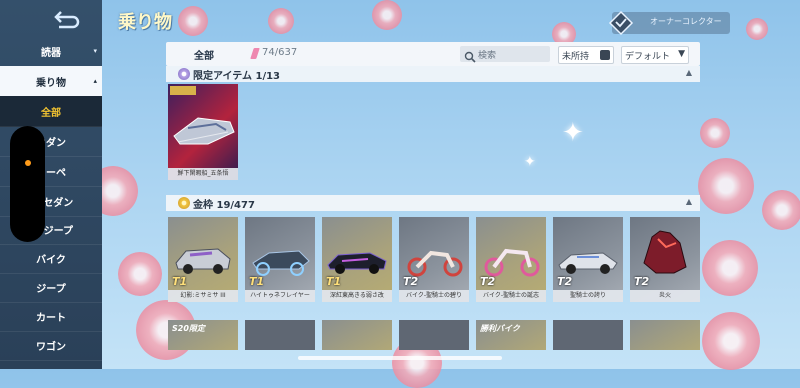 The image size is (800, 388). What do you see at coordinates (511, 296) in the screenshot?
I see `card-name: バイク-聖騎士の誕志` at bounding box center [511, 296].